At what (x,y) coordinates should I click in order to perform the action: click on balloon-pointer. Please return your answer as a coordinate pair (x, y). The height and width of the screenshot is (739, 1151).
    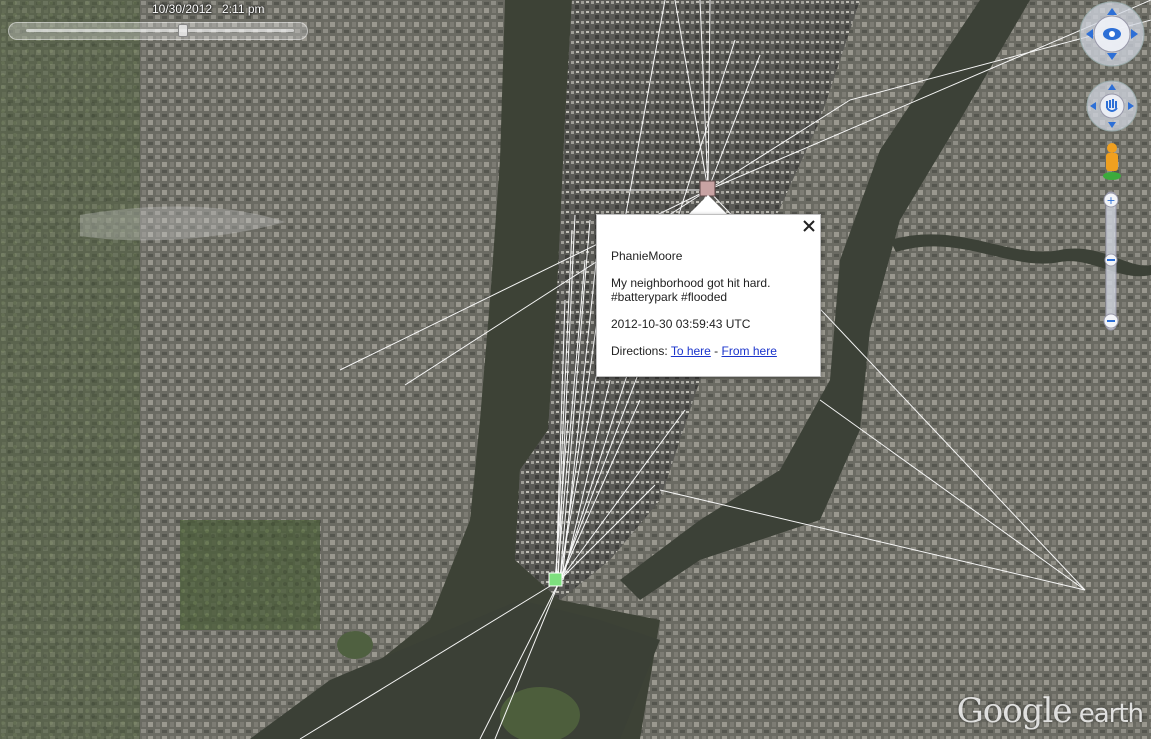
    Looking at the image, I should click on (708, 205).